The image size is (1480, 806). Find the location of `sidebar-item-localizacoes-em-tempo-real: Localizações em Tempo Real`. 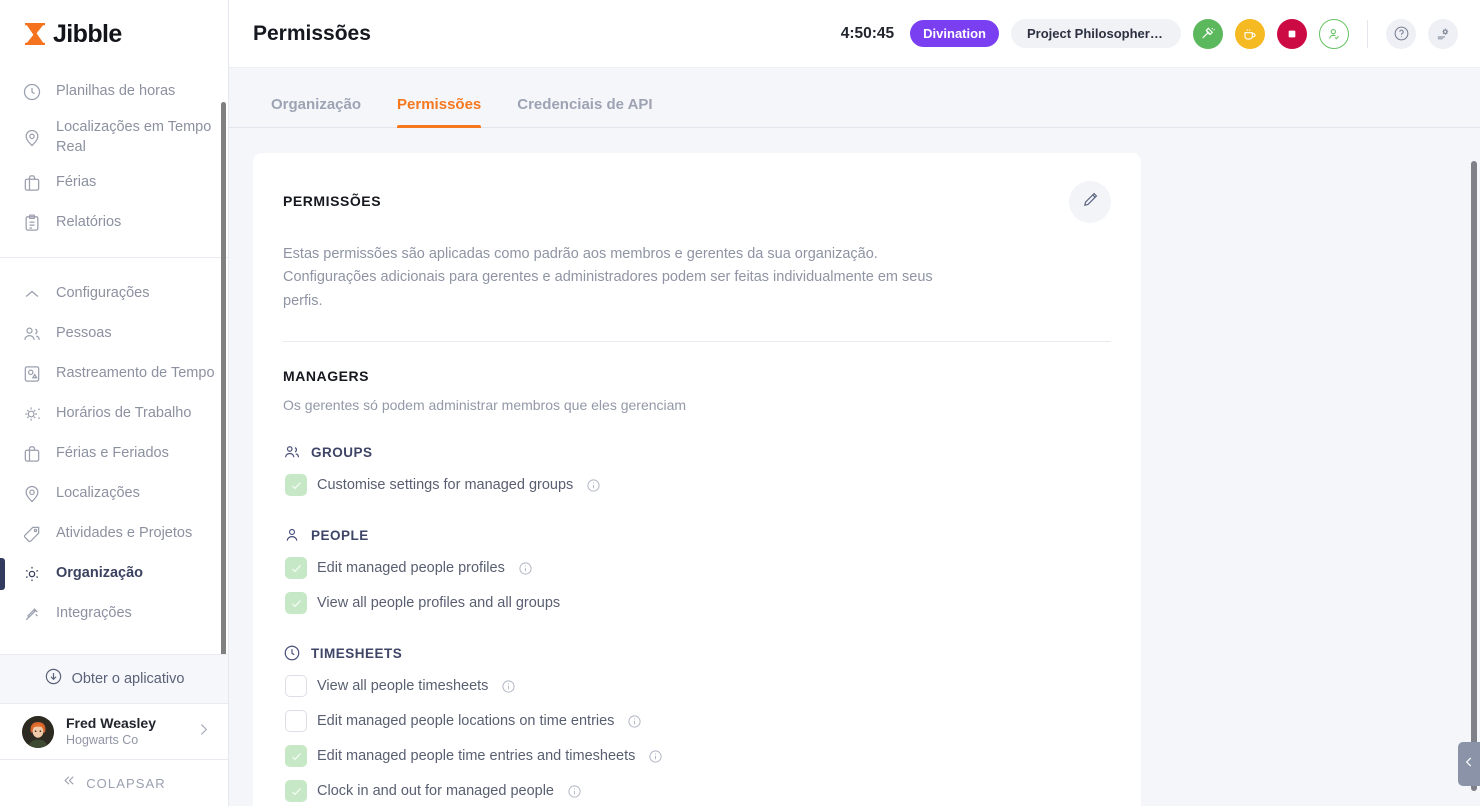

sidebar-item-localizacoes-em-tempo-real: Localizações em Tempo Real is located at coordinates (114, 137).